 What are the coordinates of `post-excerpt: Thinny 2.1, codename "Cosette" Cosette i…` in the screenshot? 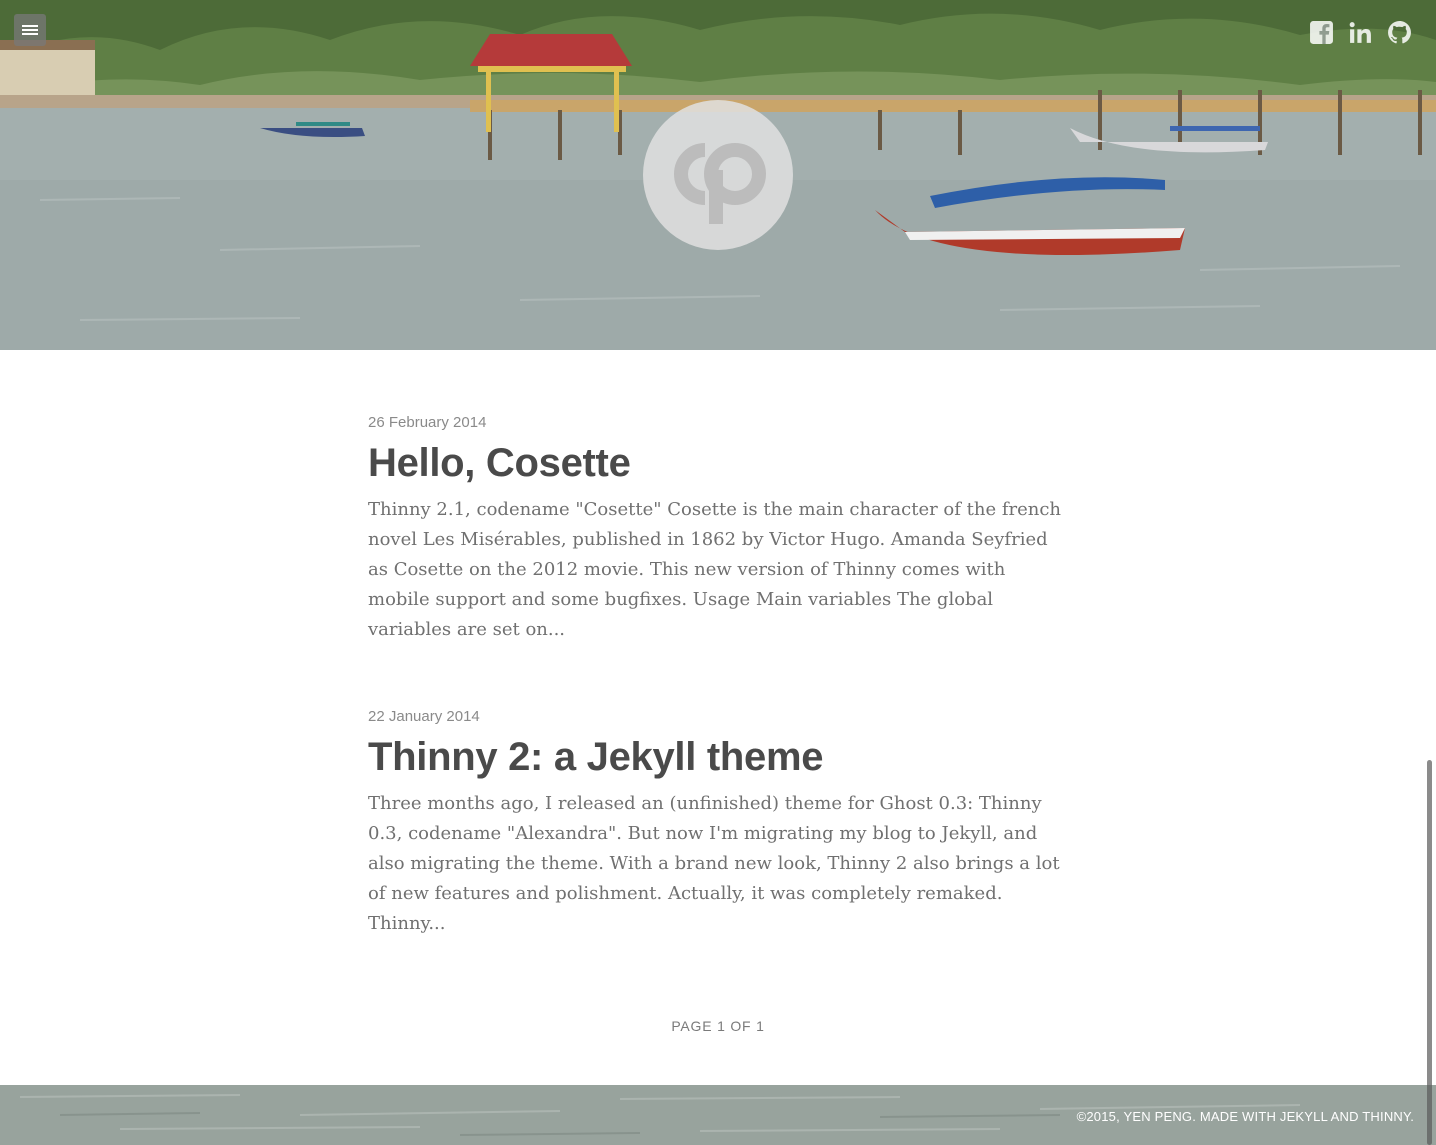 It's located at (715, 569).